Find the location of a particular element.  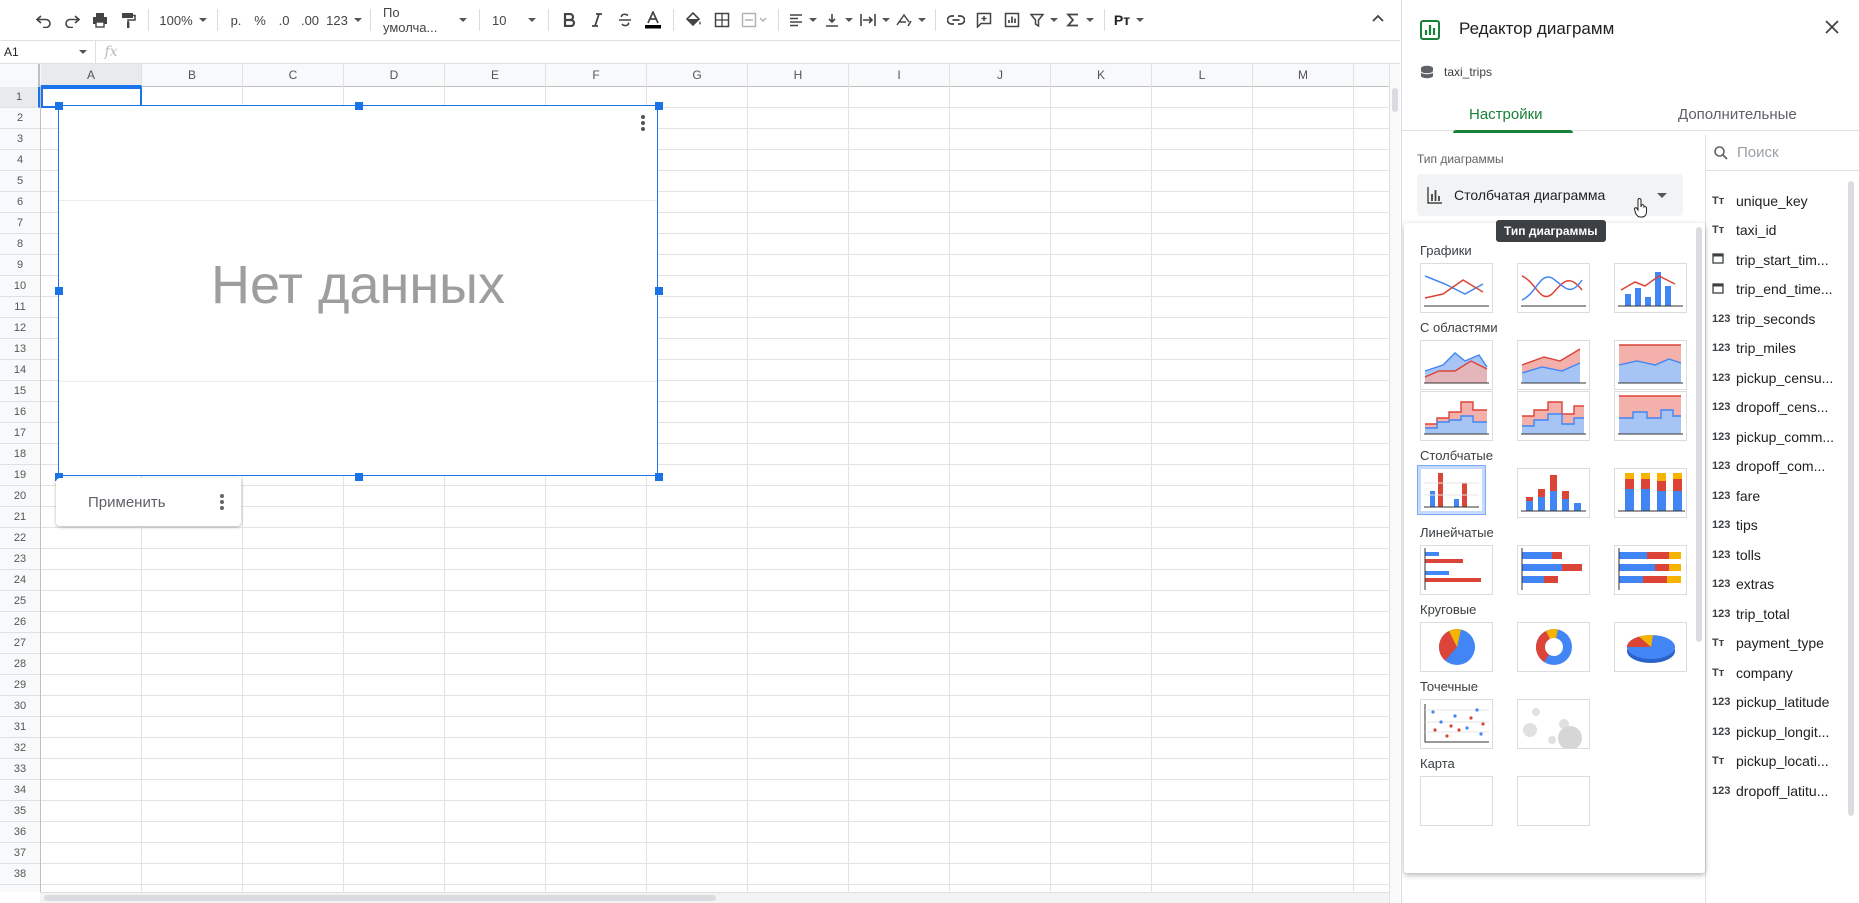

chart-option-smooth-line is located at coordinates (1553, 288).